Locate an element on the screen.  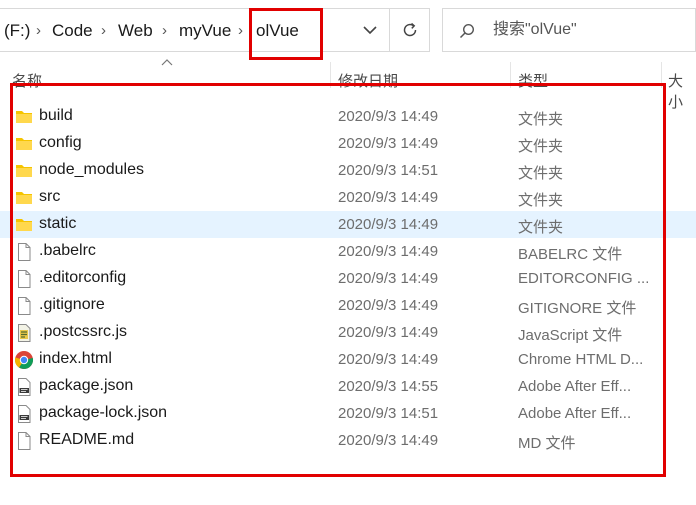
chevron-down-icon is located at coordinates (370, 30).